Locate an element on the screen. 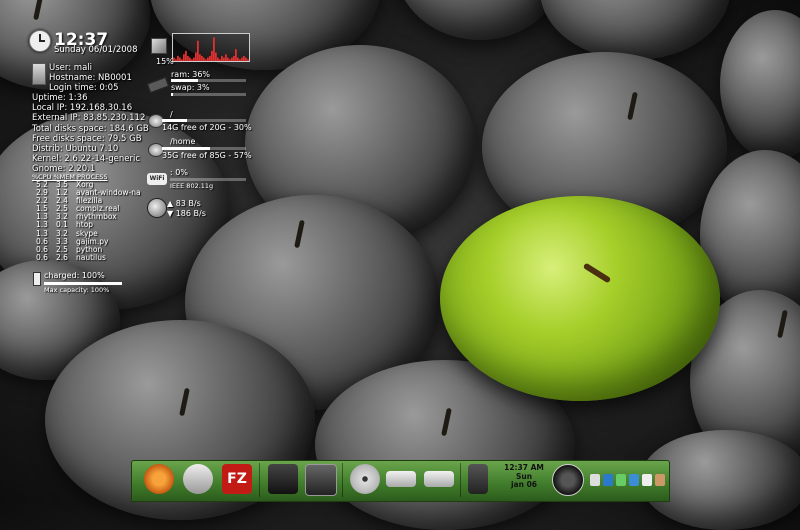 Image resolution: width=800 pixels, height=530 pixels. battery-icon is located at coordinates (37, 279).